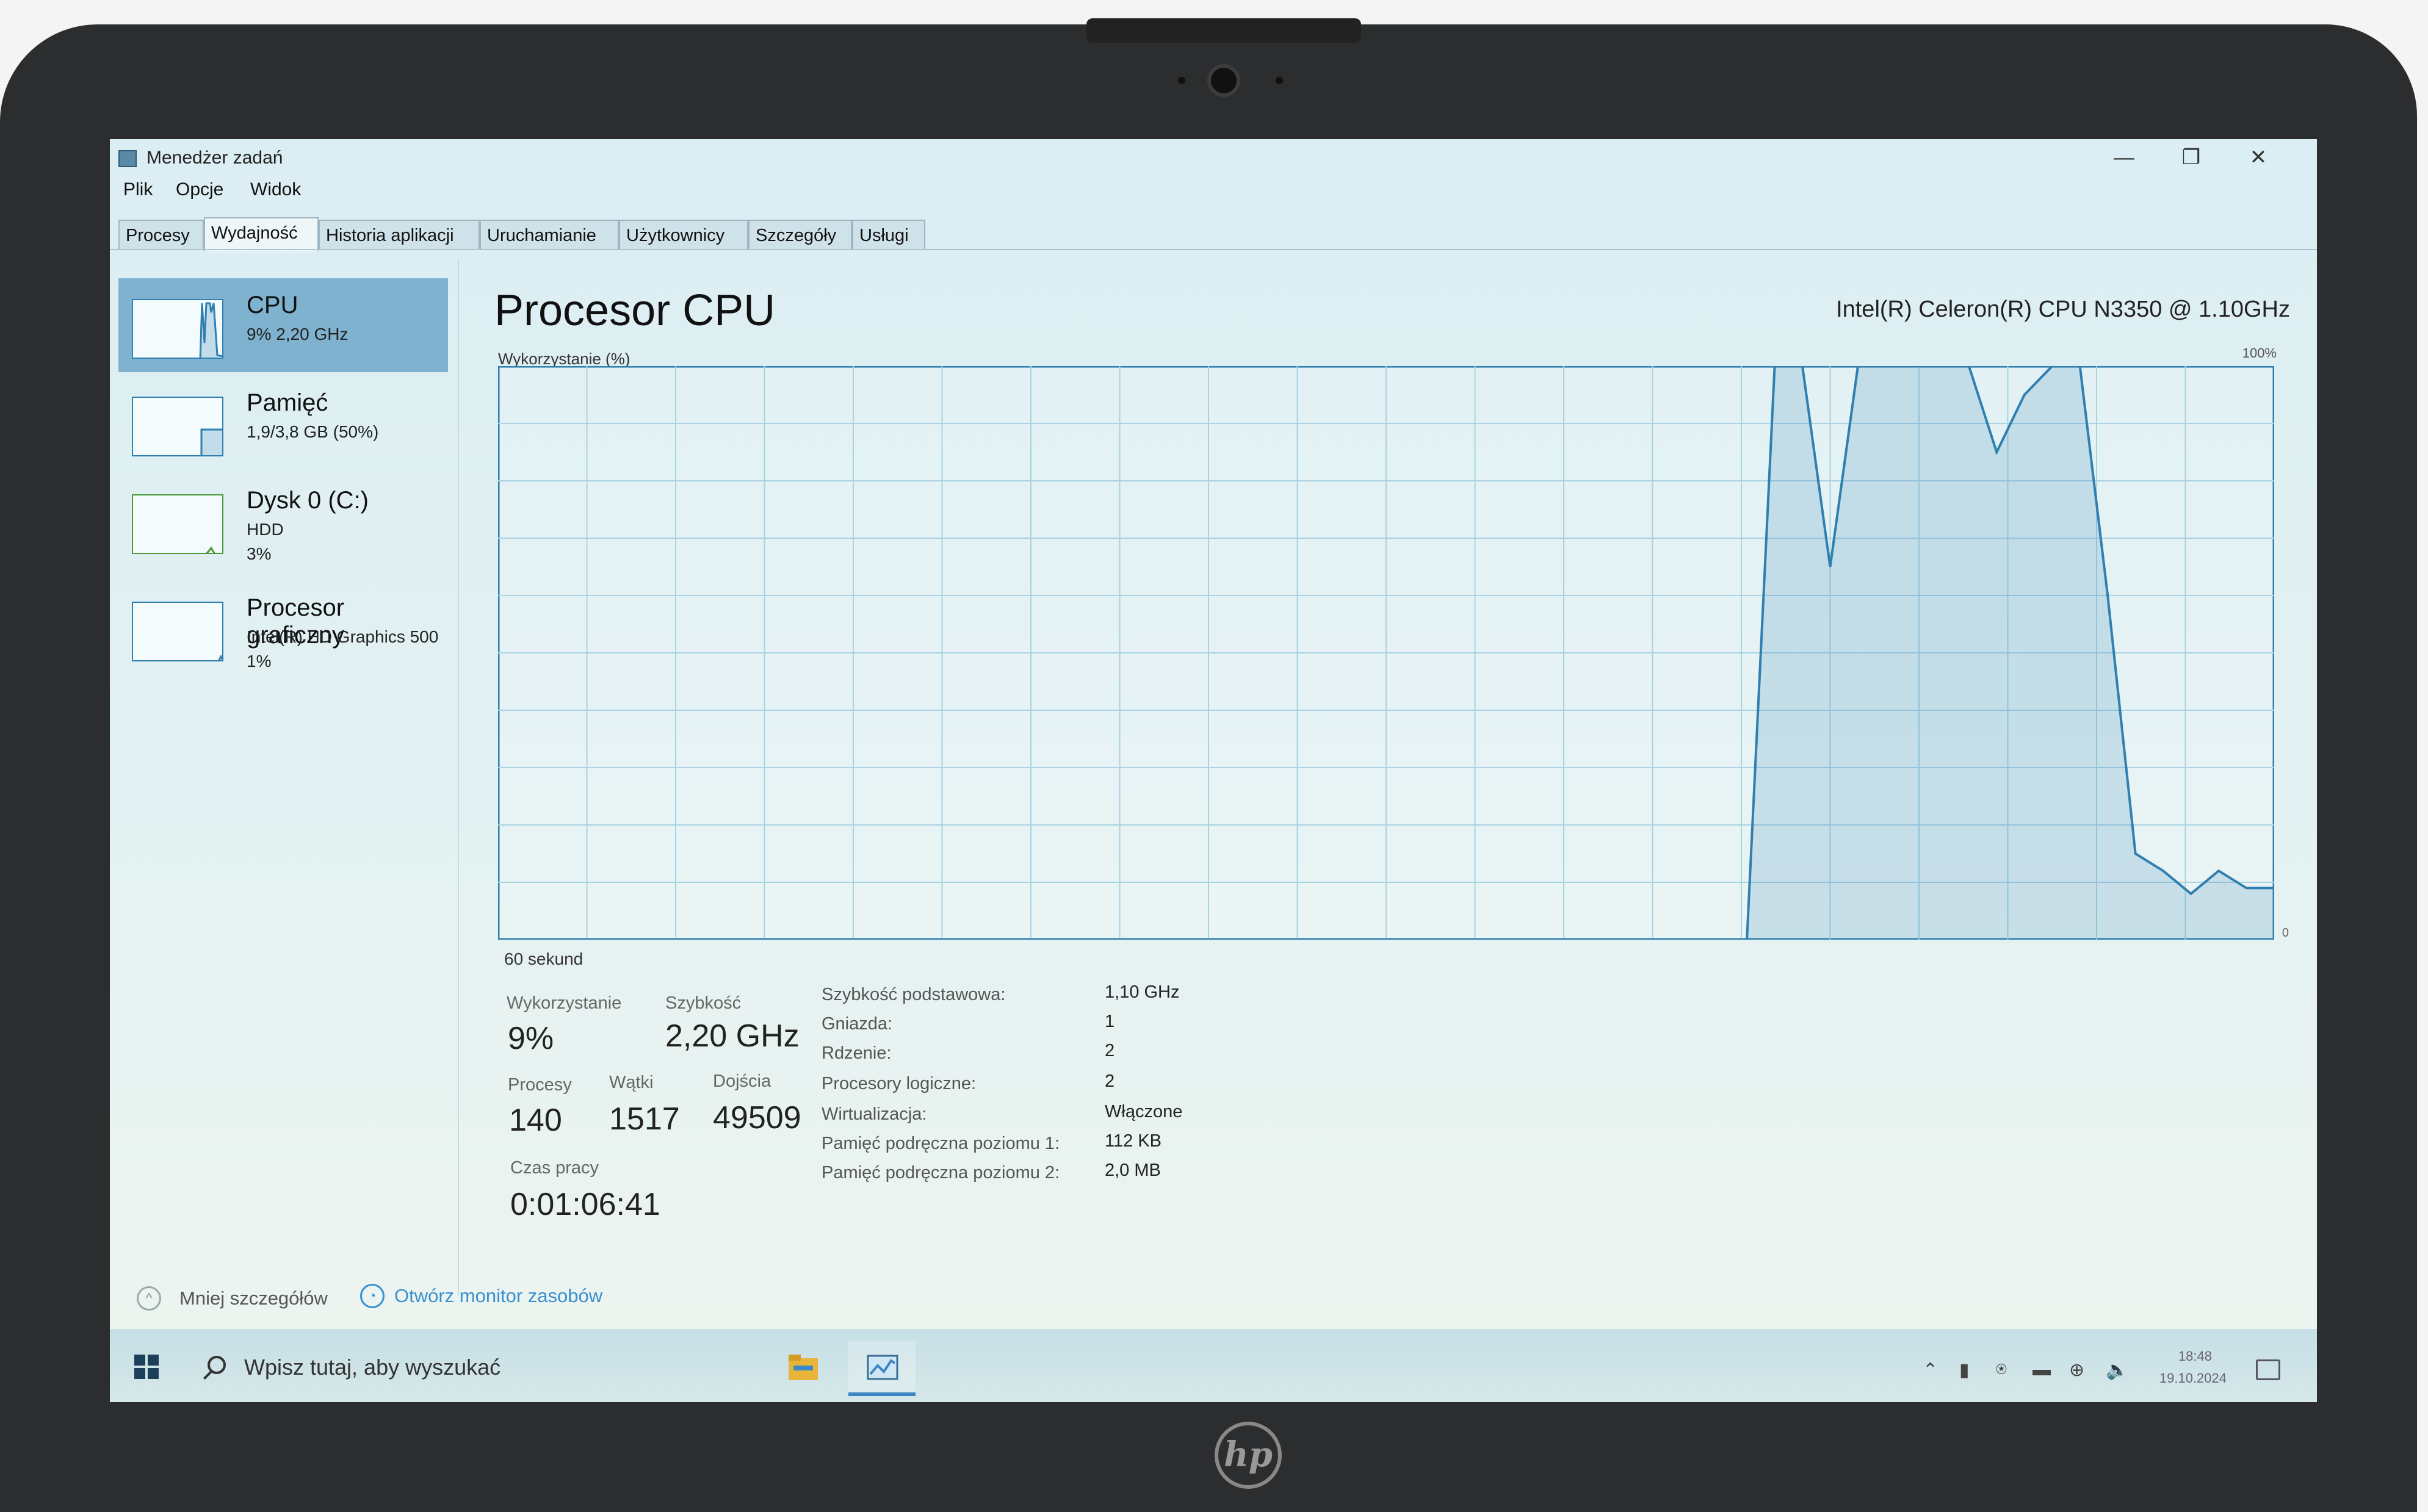 This screenshot has height=1512, width=2428. What do you see at coordinates (254, 1298) in the screenshot?
I see `less-details-link: Mniej szczegółów` at bounding box center [254, 1298].